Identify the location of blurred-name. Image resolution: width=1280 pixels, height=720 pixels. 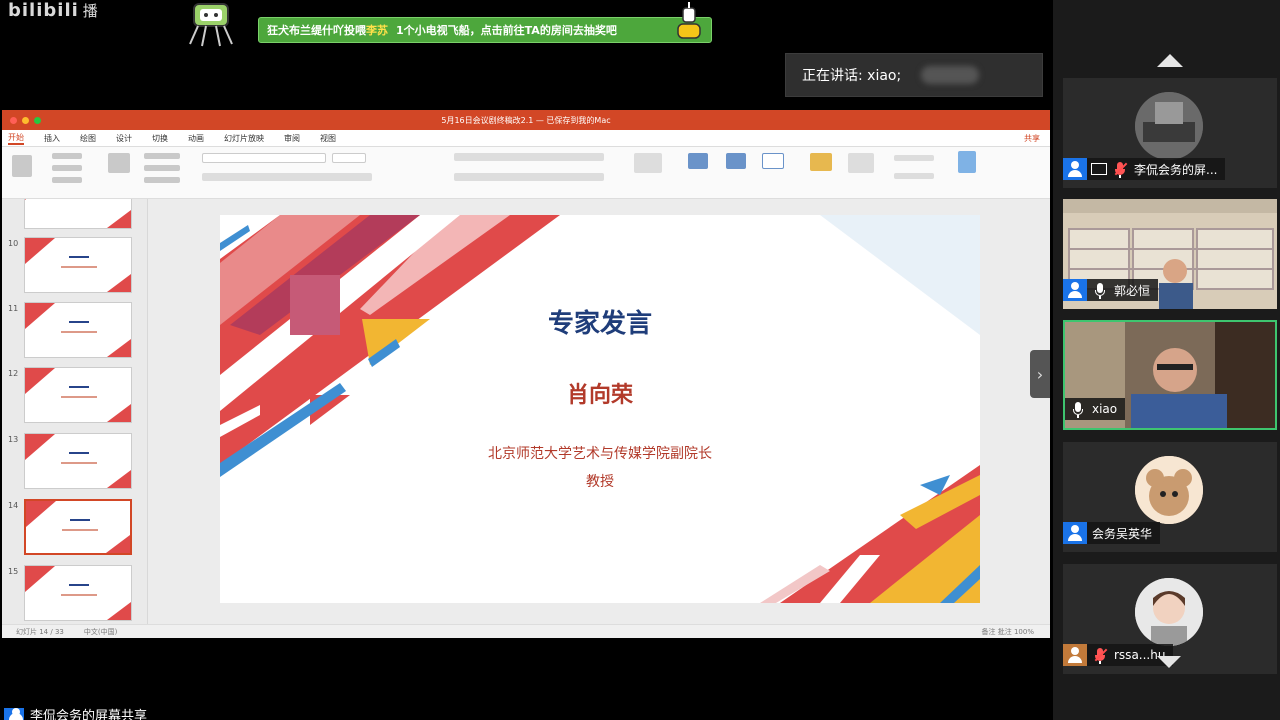
(950, 75).